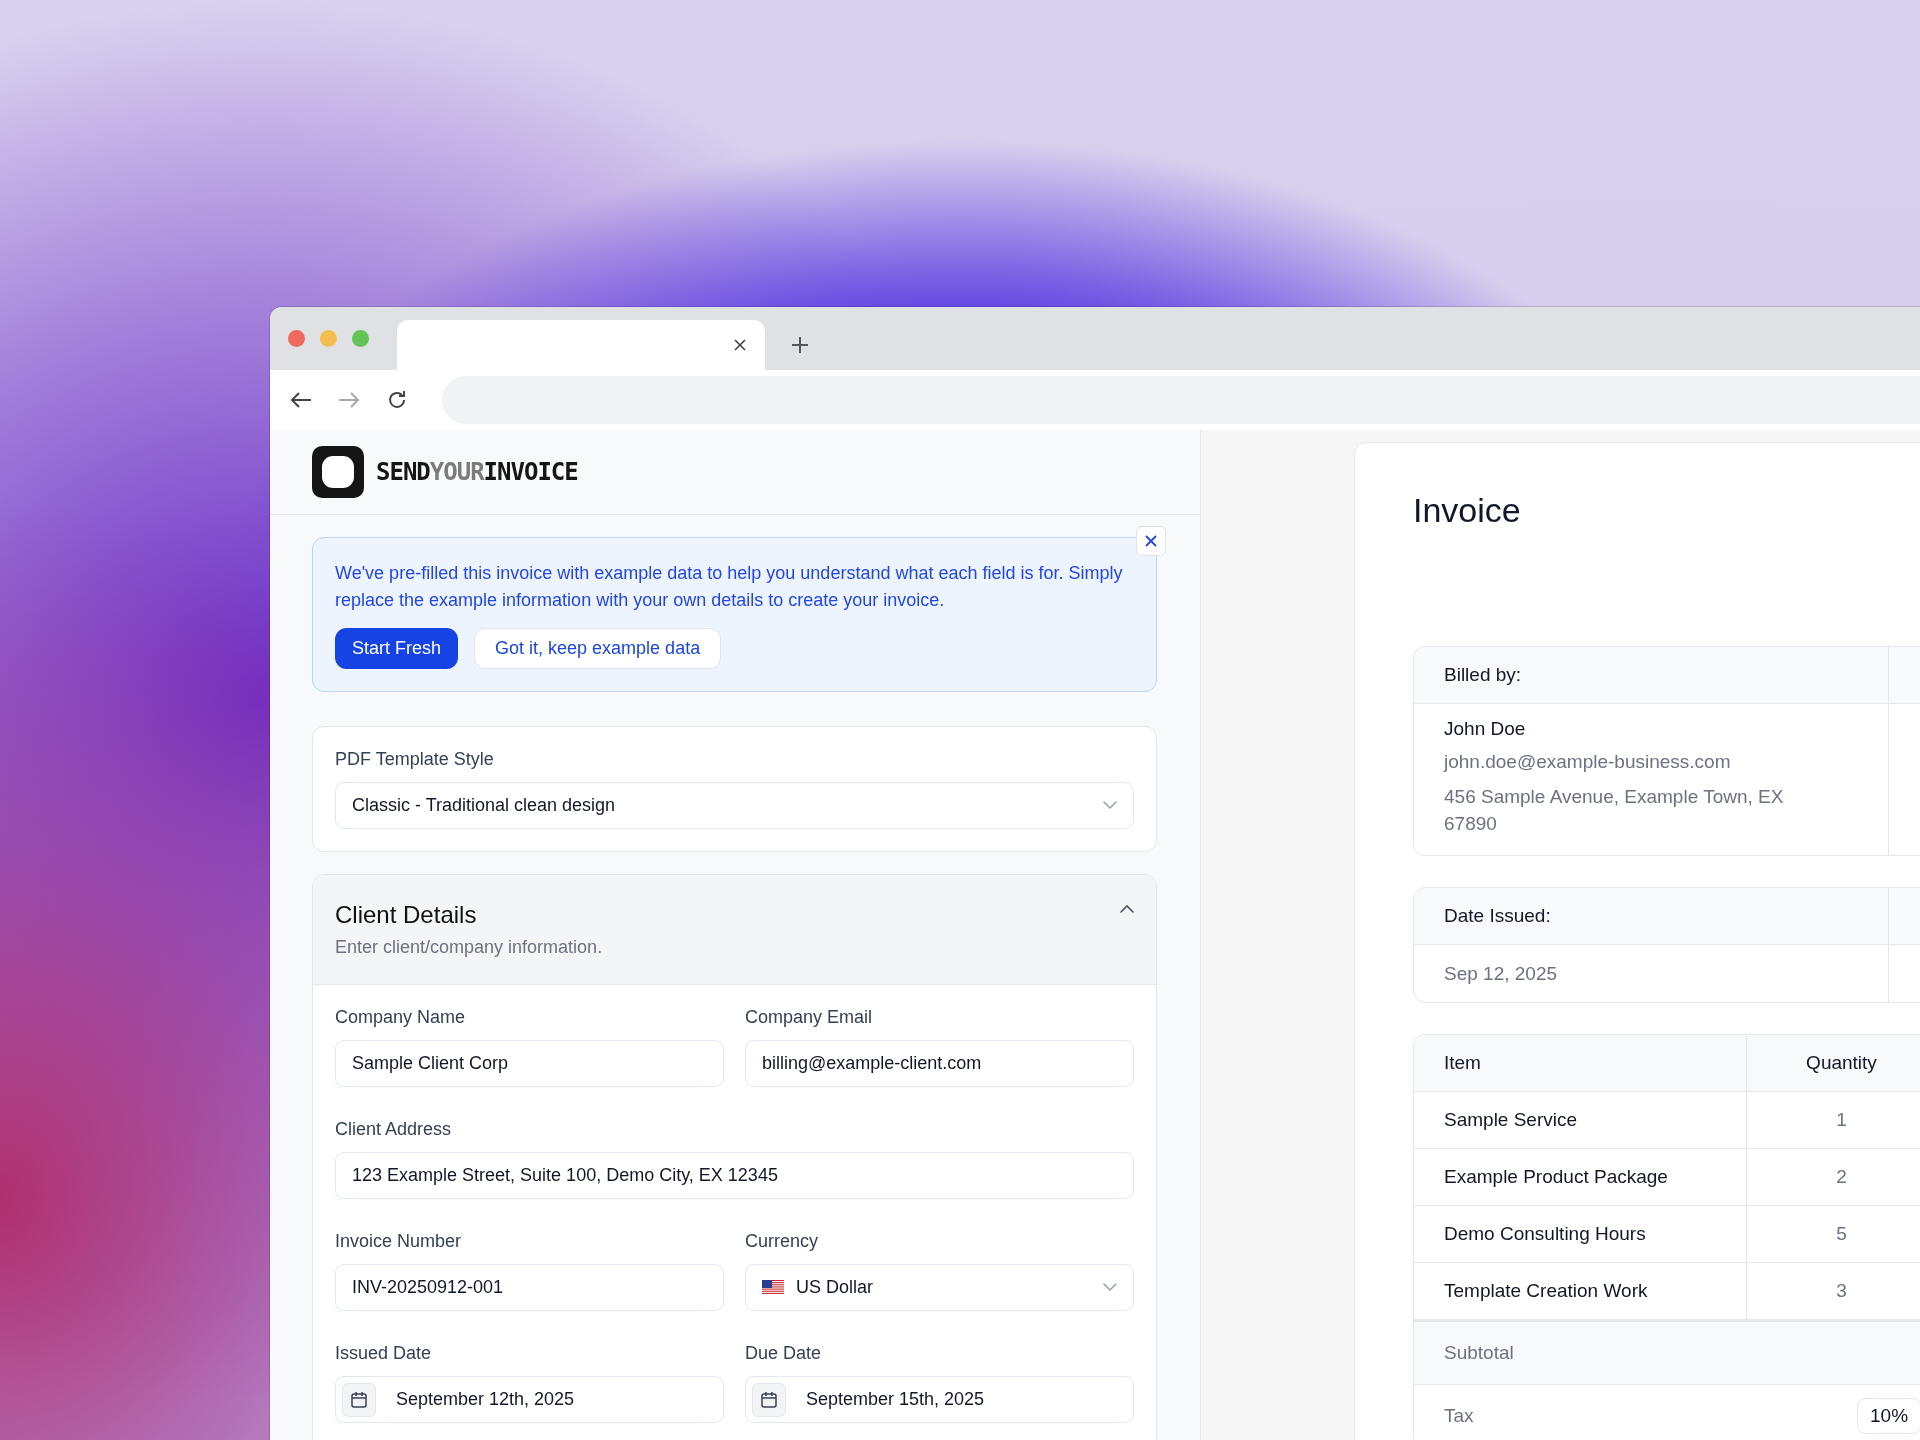  Describe the element at coordinates (939, 1063) in the screenshot. I see `text-field: billing@example-client.com` at that location.